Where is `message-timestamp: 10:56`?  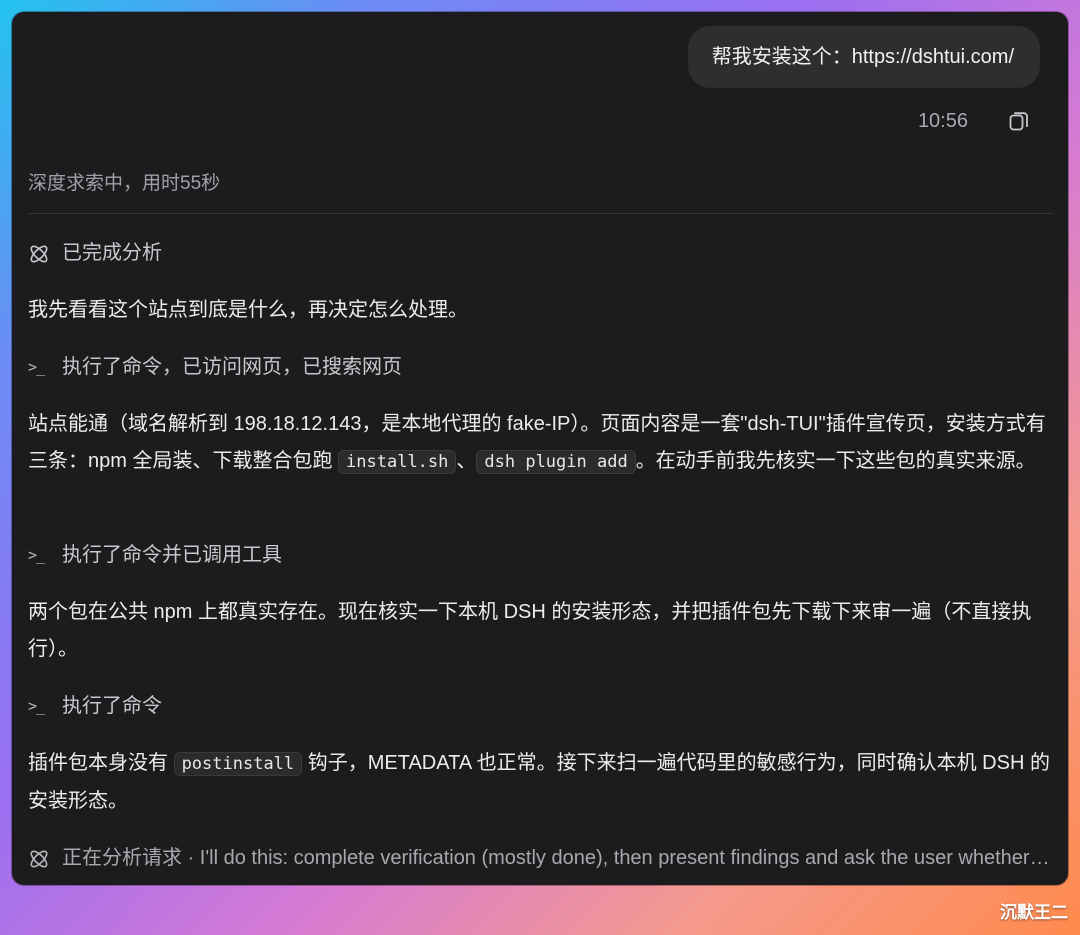 message-timestamp: 10:56 is located at coordinates (942, 121).